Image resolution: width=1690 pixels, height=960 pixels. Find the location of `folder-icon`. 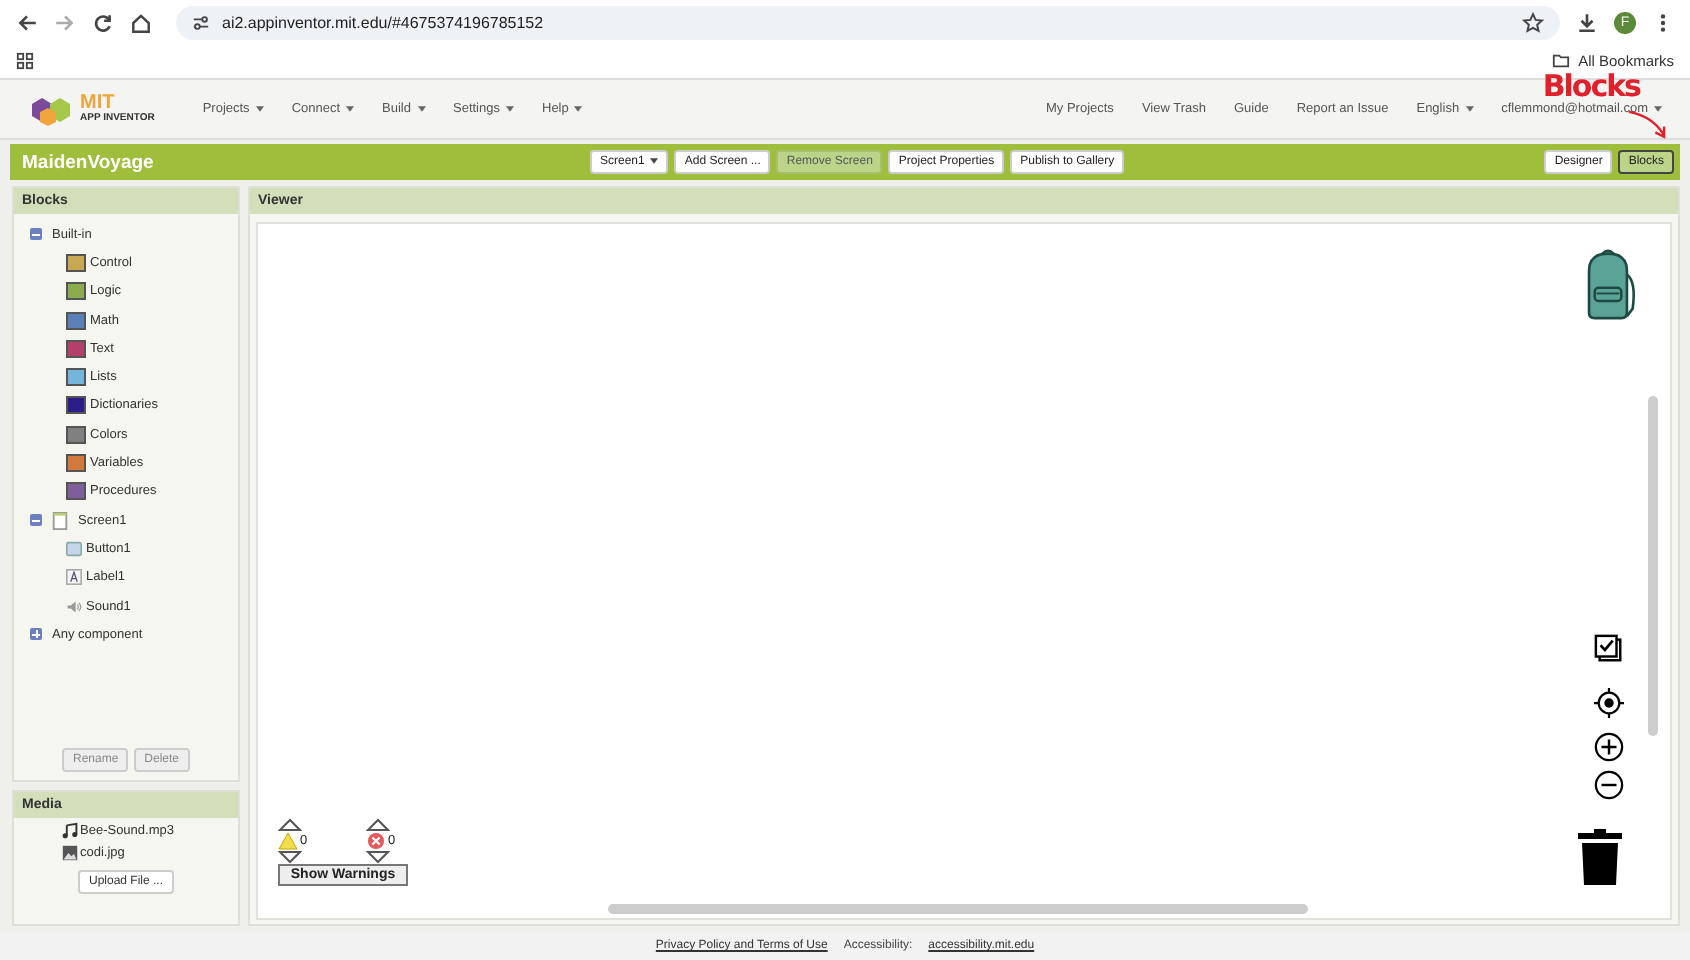

folder-icon is located at coordinates (1561, 61).